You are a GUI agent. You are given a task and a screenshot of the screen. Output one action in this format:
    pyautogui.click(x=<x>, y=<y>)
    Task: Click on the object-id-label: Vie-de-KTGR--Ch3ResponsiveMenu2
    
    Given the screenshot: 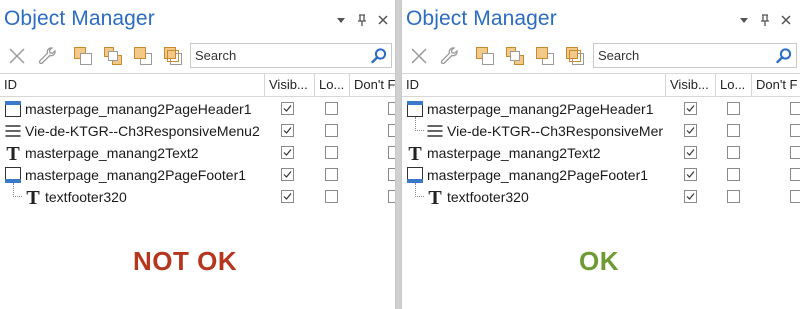 What is the action you would take?
    pyautogui.click(x=142, y=131)
    